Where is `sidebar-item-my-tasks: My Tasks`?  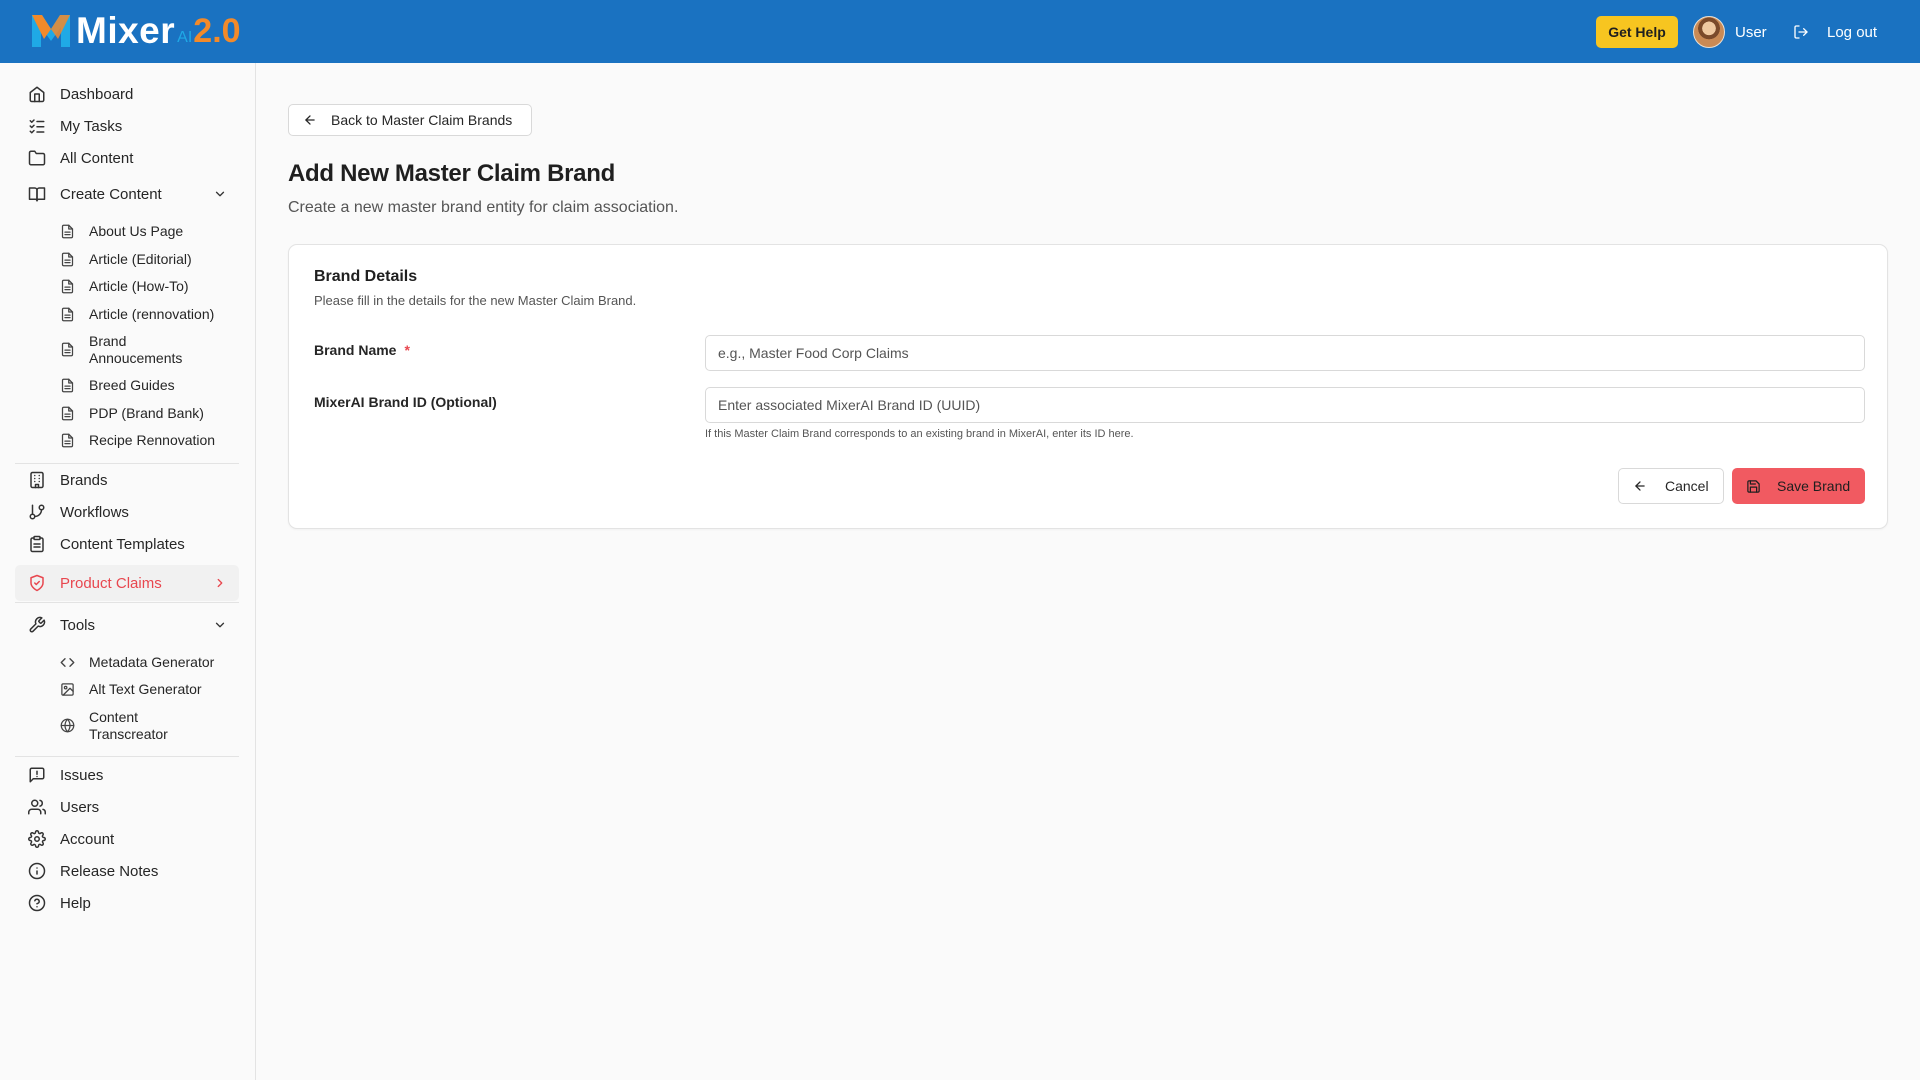
sidebar-item-my-tasks: My Tasks is located at coordinates (127, 126).